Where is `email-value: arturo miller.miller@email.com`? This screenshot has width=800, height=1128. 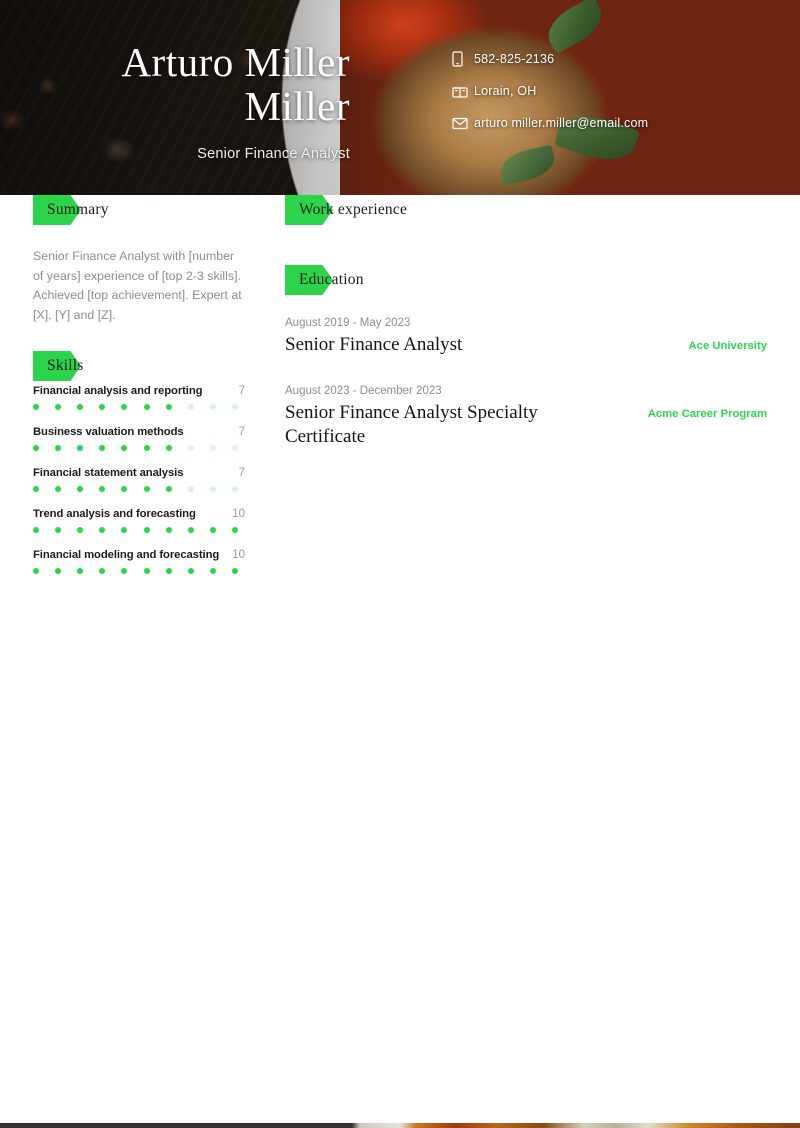 email-value: arturo miller.miller@email.com is located at coordinates (561, 123).